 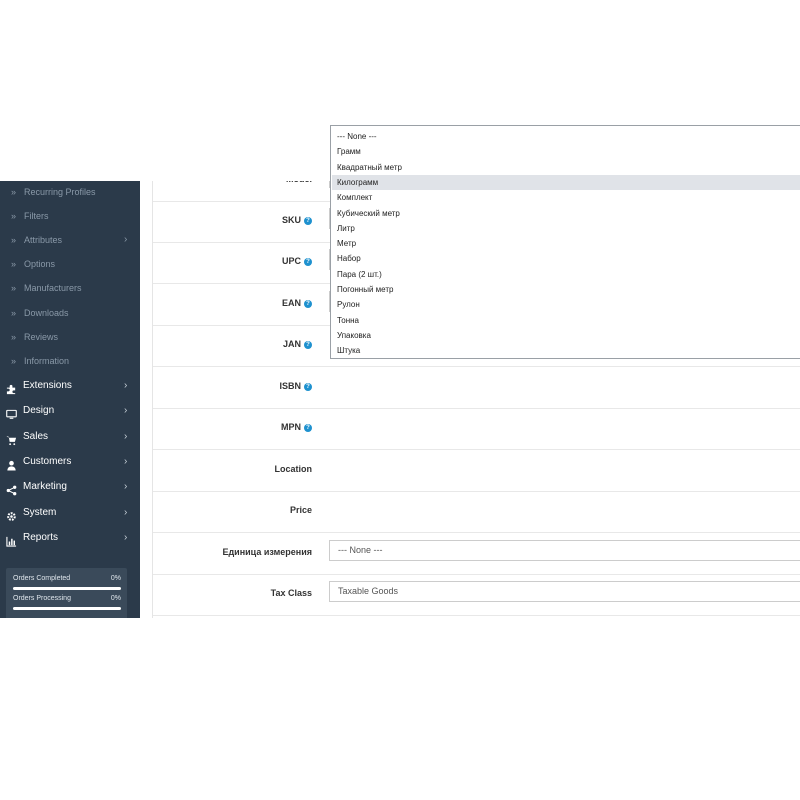 What do you see at coordinates (70, 538) in the screenshot?
I see `sidebar-item-reports: Reports ›` at bounding box center [70, 538].